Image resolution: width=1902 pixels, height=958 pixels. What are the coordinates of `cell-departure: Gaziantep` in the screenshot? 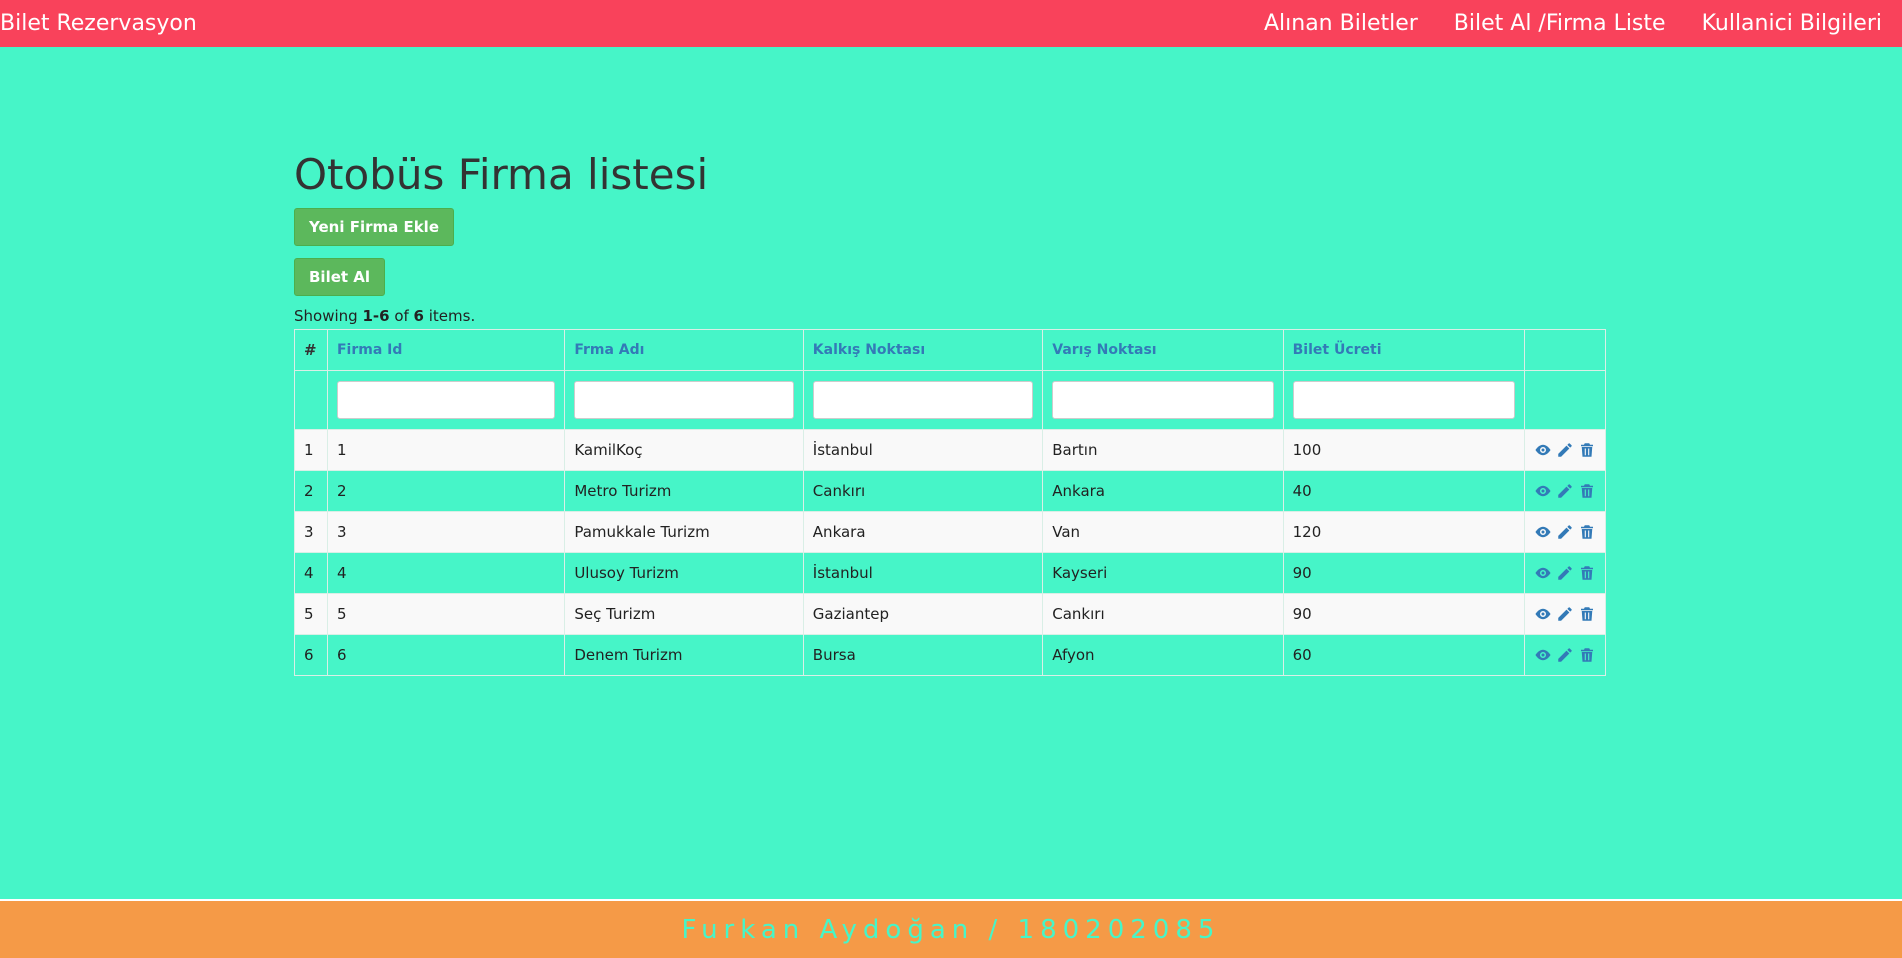 It's located at (923, 614).